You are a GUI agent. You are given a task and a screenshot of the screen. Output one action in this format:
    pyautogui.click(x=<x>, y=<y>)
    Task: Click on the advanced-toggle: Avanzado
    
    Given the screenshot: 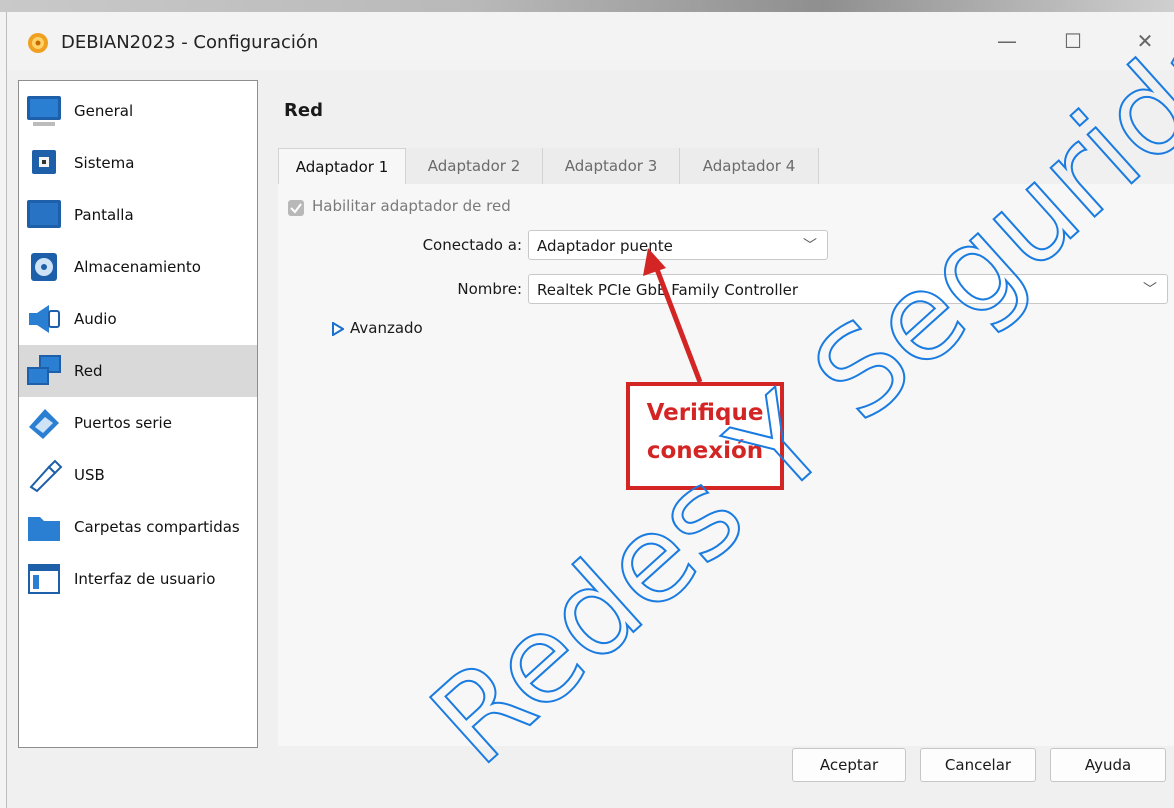 What is the action you would take?
    pyautogui.click(x=386, y=328)
    